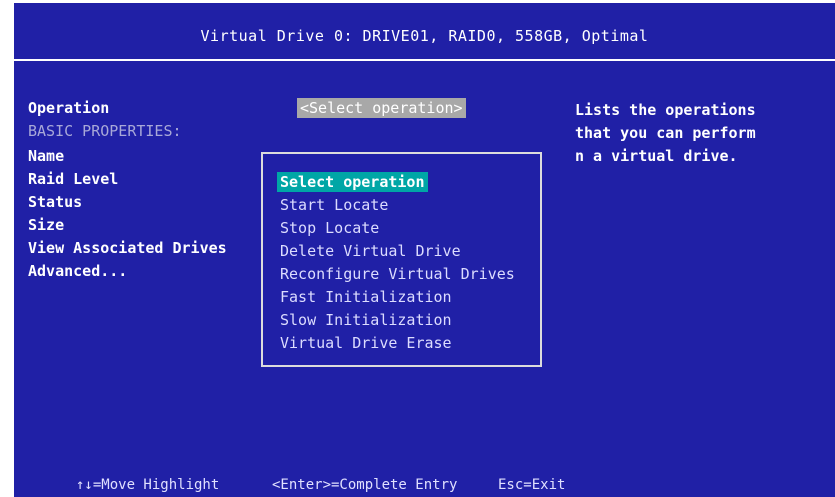 This screenshot has height=497, width=835. I want to click on option-start-locate: Start Locate, so click(334, 205).